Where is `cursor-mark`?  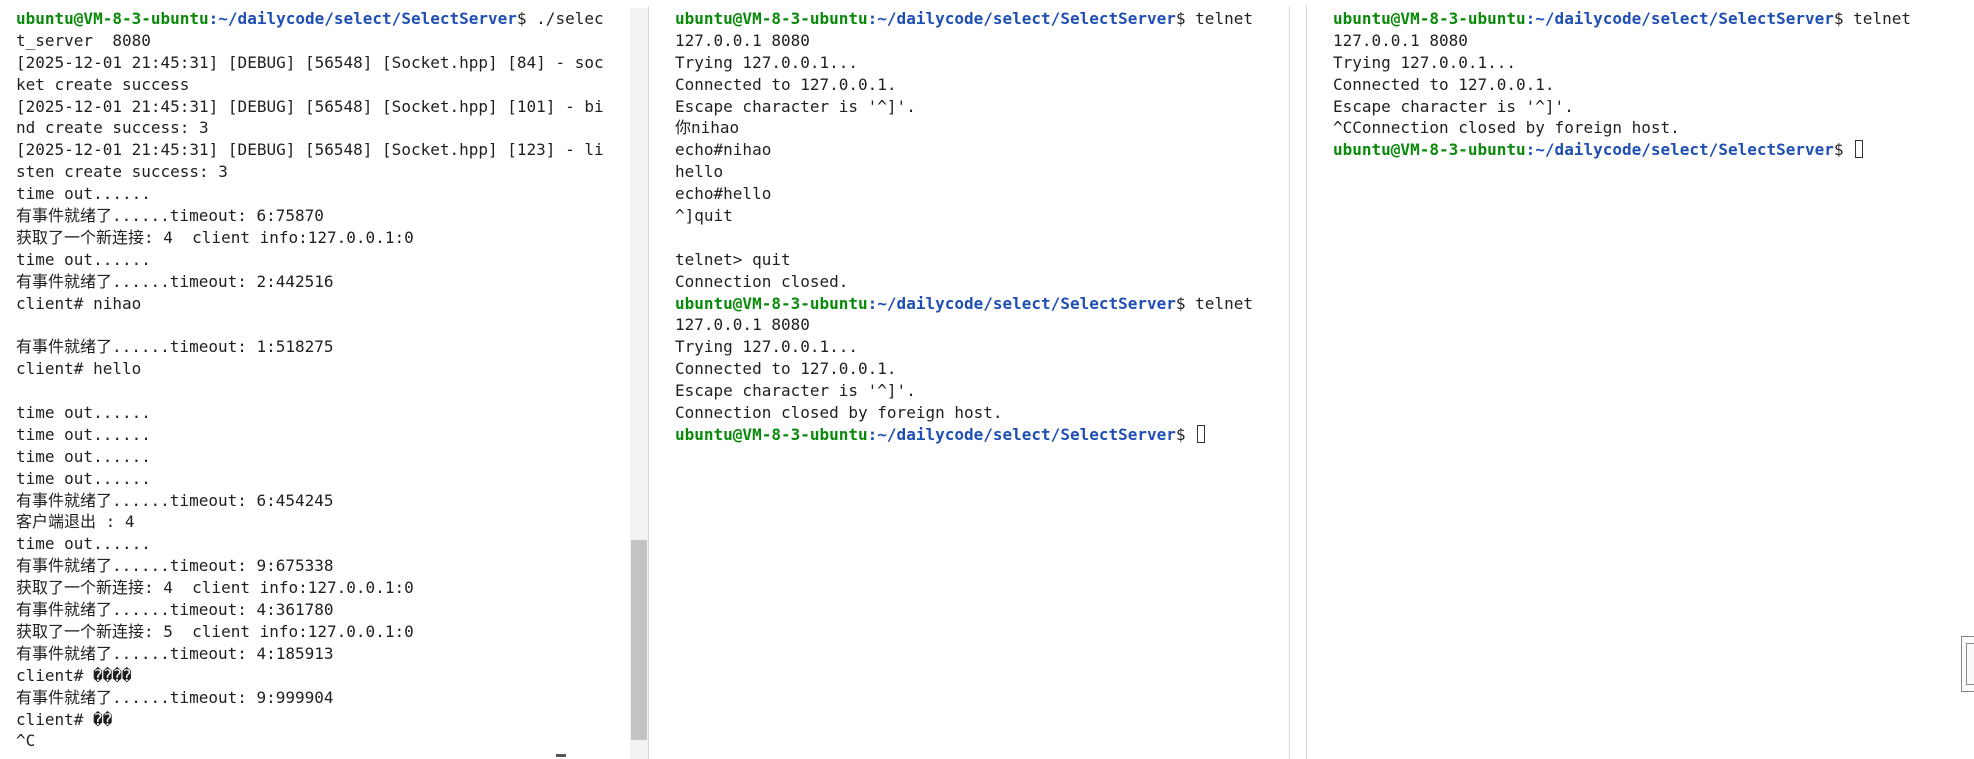
cursor-mark is located at coordinates (561, 755).